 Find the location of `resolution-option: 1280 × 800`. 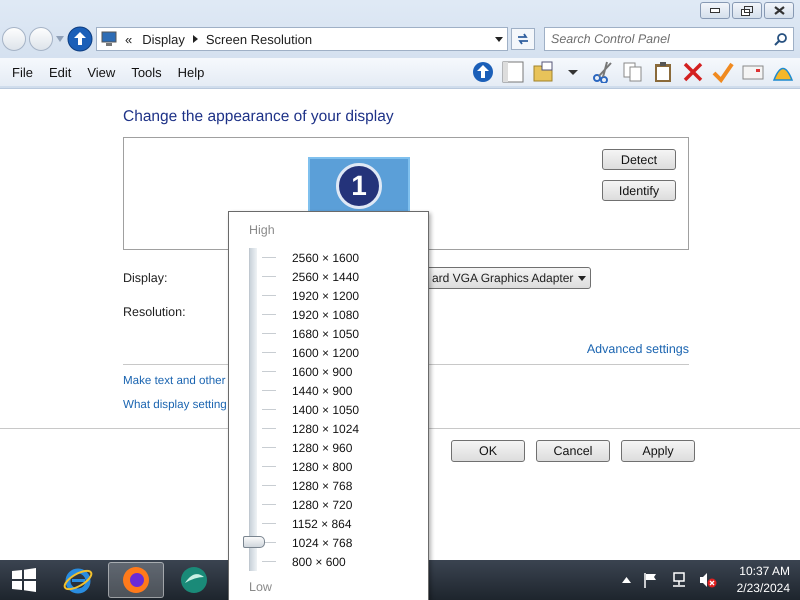

resolution-option: 1280 × 800 is located at coordinates (322, 467).